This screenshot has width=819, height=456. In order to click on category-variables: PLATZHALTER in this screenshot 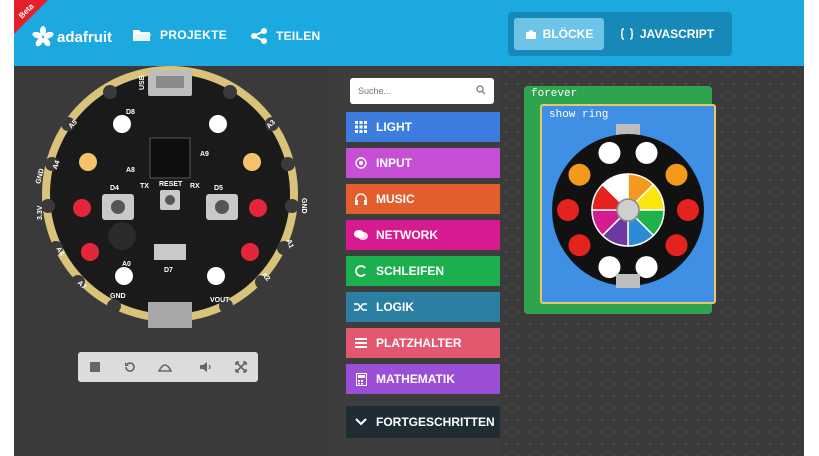, I will do `click(423, 343)`.